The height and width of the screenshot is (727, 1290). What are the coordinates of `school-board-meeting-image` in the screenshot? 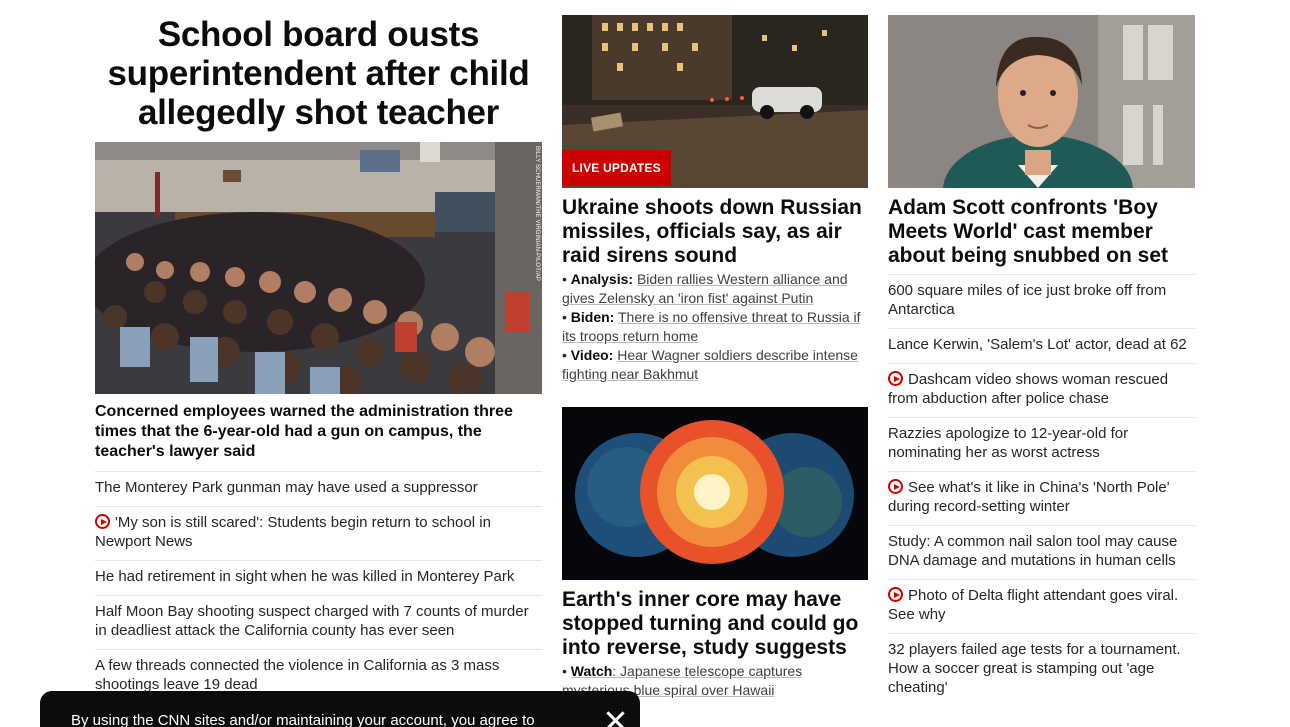 It's located at (318, 268).